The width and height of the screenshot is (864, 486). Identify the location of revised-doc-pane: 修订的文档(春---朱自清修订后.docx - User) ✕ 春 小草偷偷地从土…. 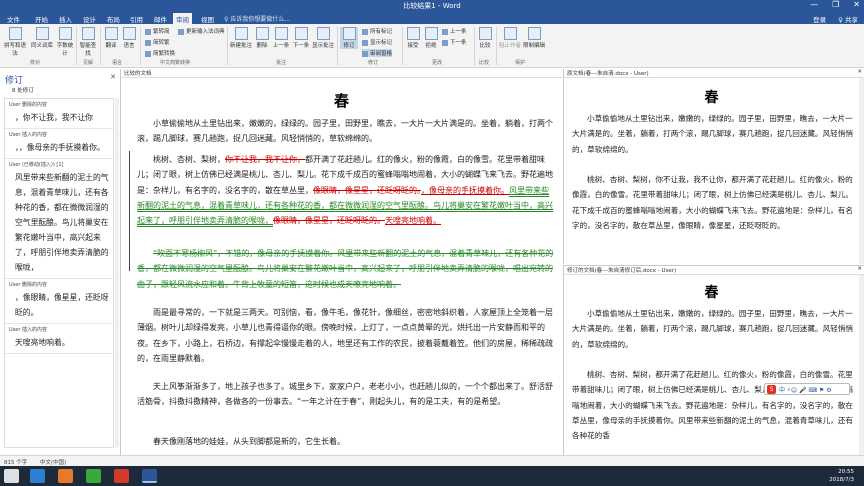
(713, 360).